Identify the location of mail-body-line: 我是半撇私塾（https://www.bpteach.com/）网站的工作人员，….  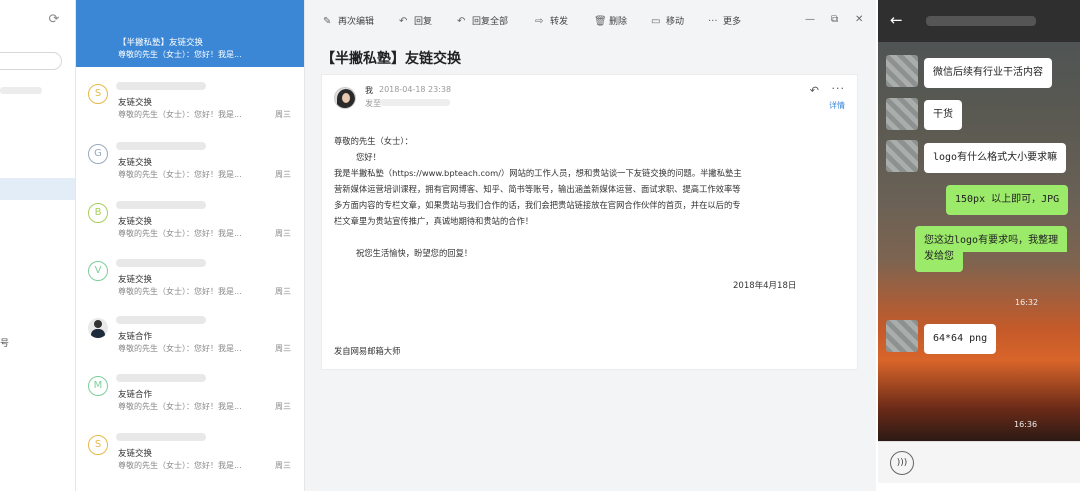
(538, 173).